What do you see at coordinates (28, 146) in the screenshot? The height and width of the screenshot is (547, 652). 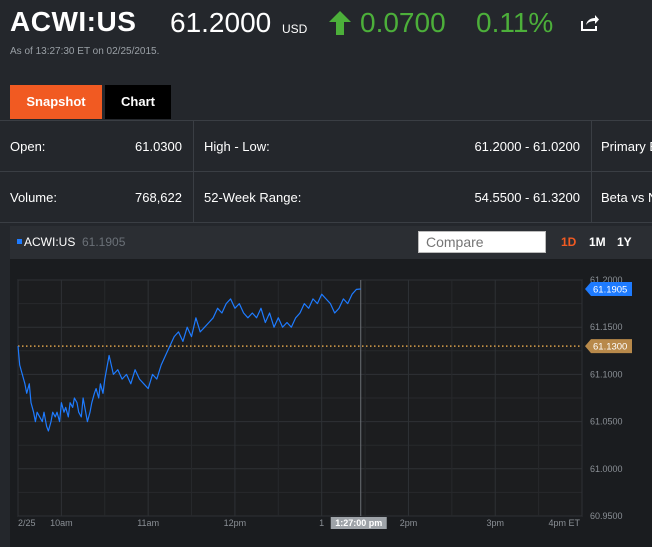 I see `stat-label-open: Open:` at bounding box center [28, 146].